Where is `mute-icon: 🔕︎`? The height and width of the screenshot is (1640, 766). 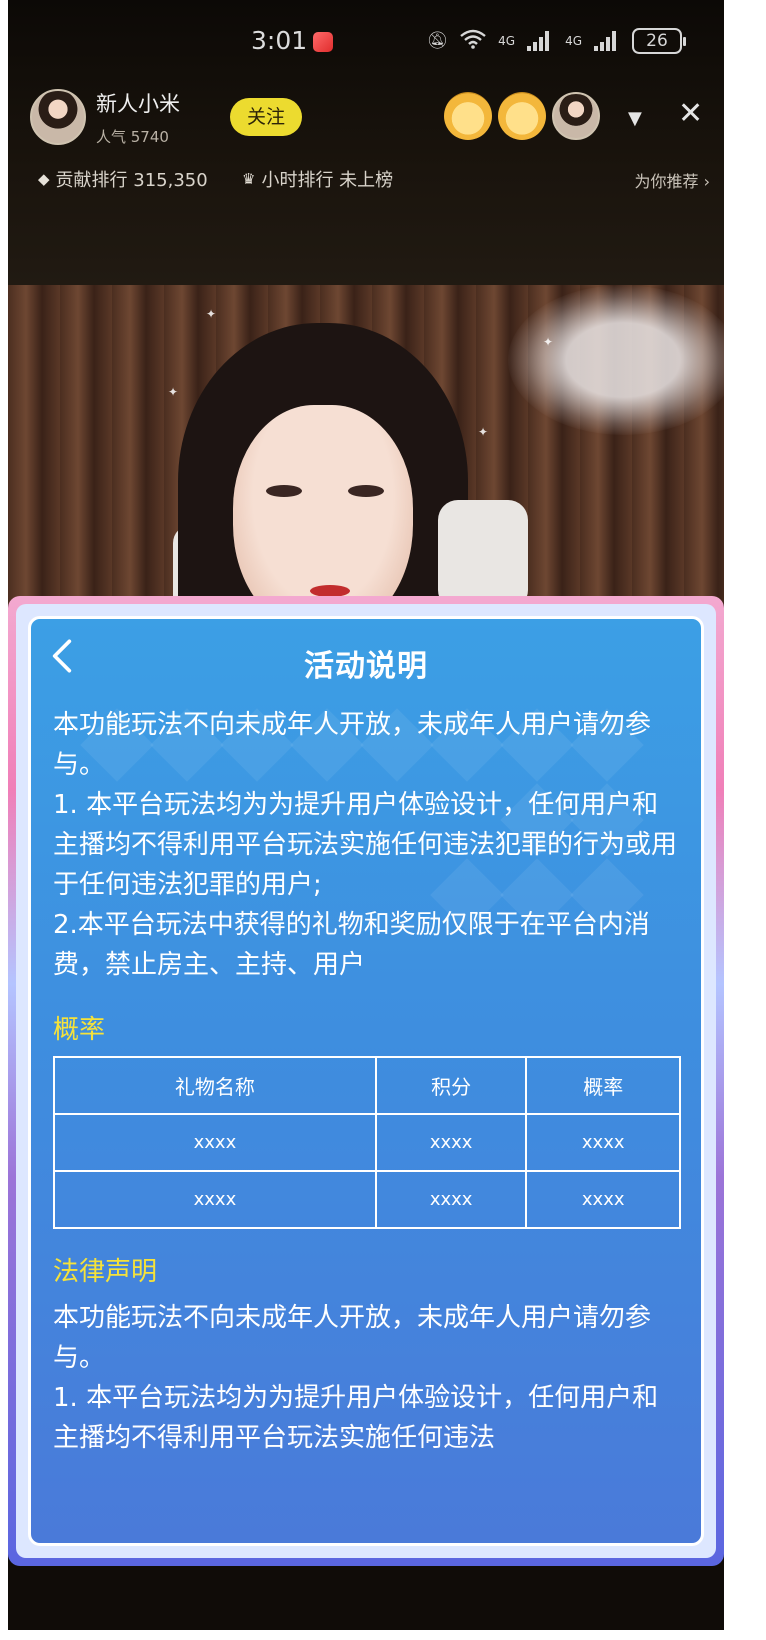
mute-icon: 🔕︎ is located at coordinates (437, 41).